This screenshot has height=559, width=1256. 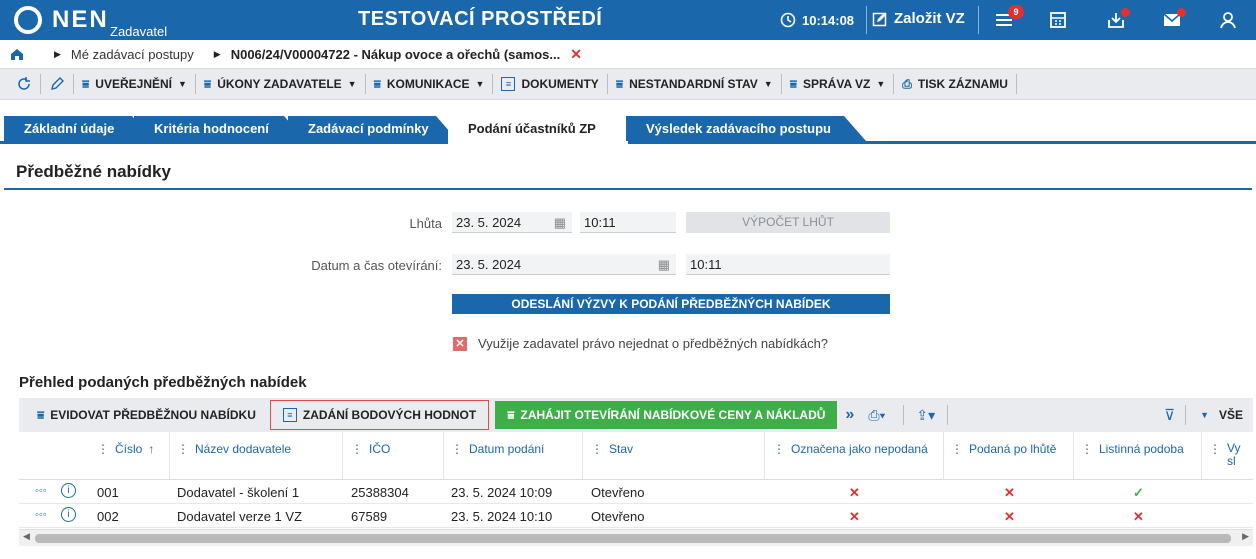 What do you see at coordinates (132, 54) in the screenshot?
I see `breadcrumb-item: Mé zadávací postupy` at bounding box center [132, 54].